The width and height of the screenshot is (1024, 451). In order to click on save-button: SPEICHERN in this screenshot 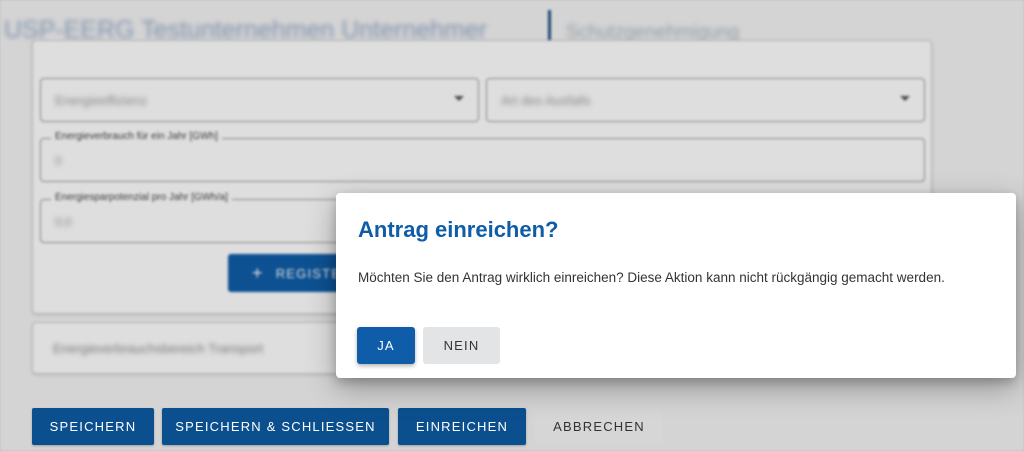, I will do `click(93, 426)`.